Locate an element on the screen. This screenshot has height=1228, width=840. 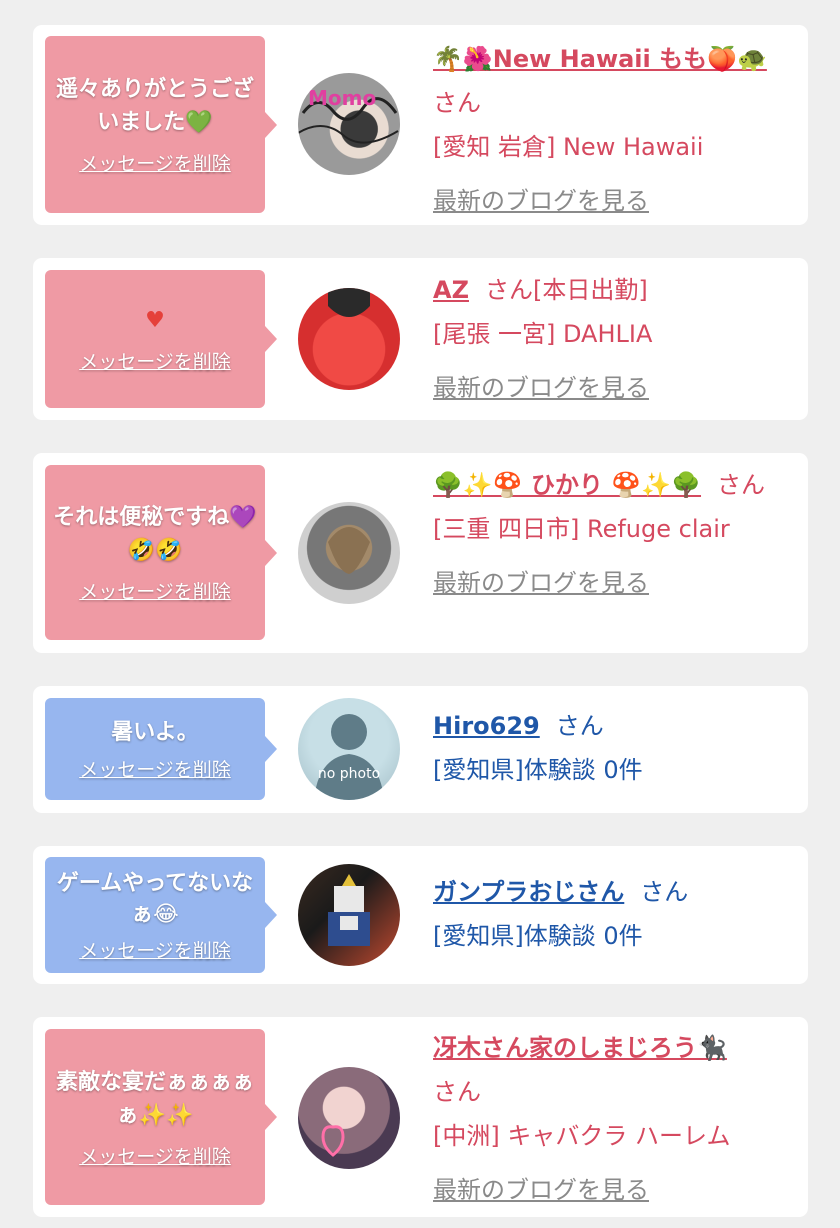
avatar: no photo is located at coordinates (349, 749).